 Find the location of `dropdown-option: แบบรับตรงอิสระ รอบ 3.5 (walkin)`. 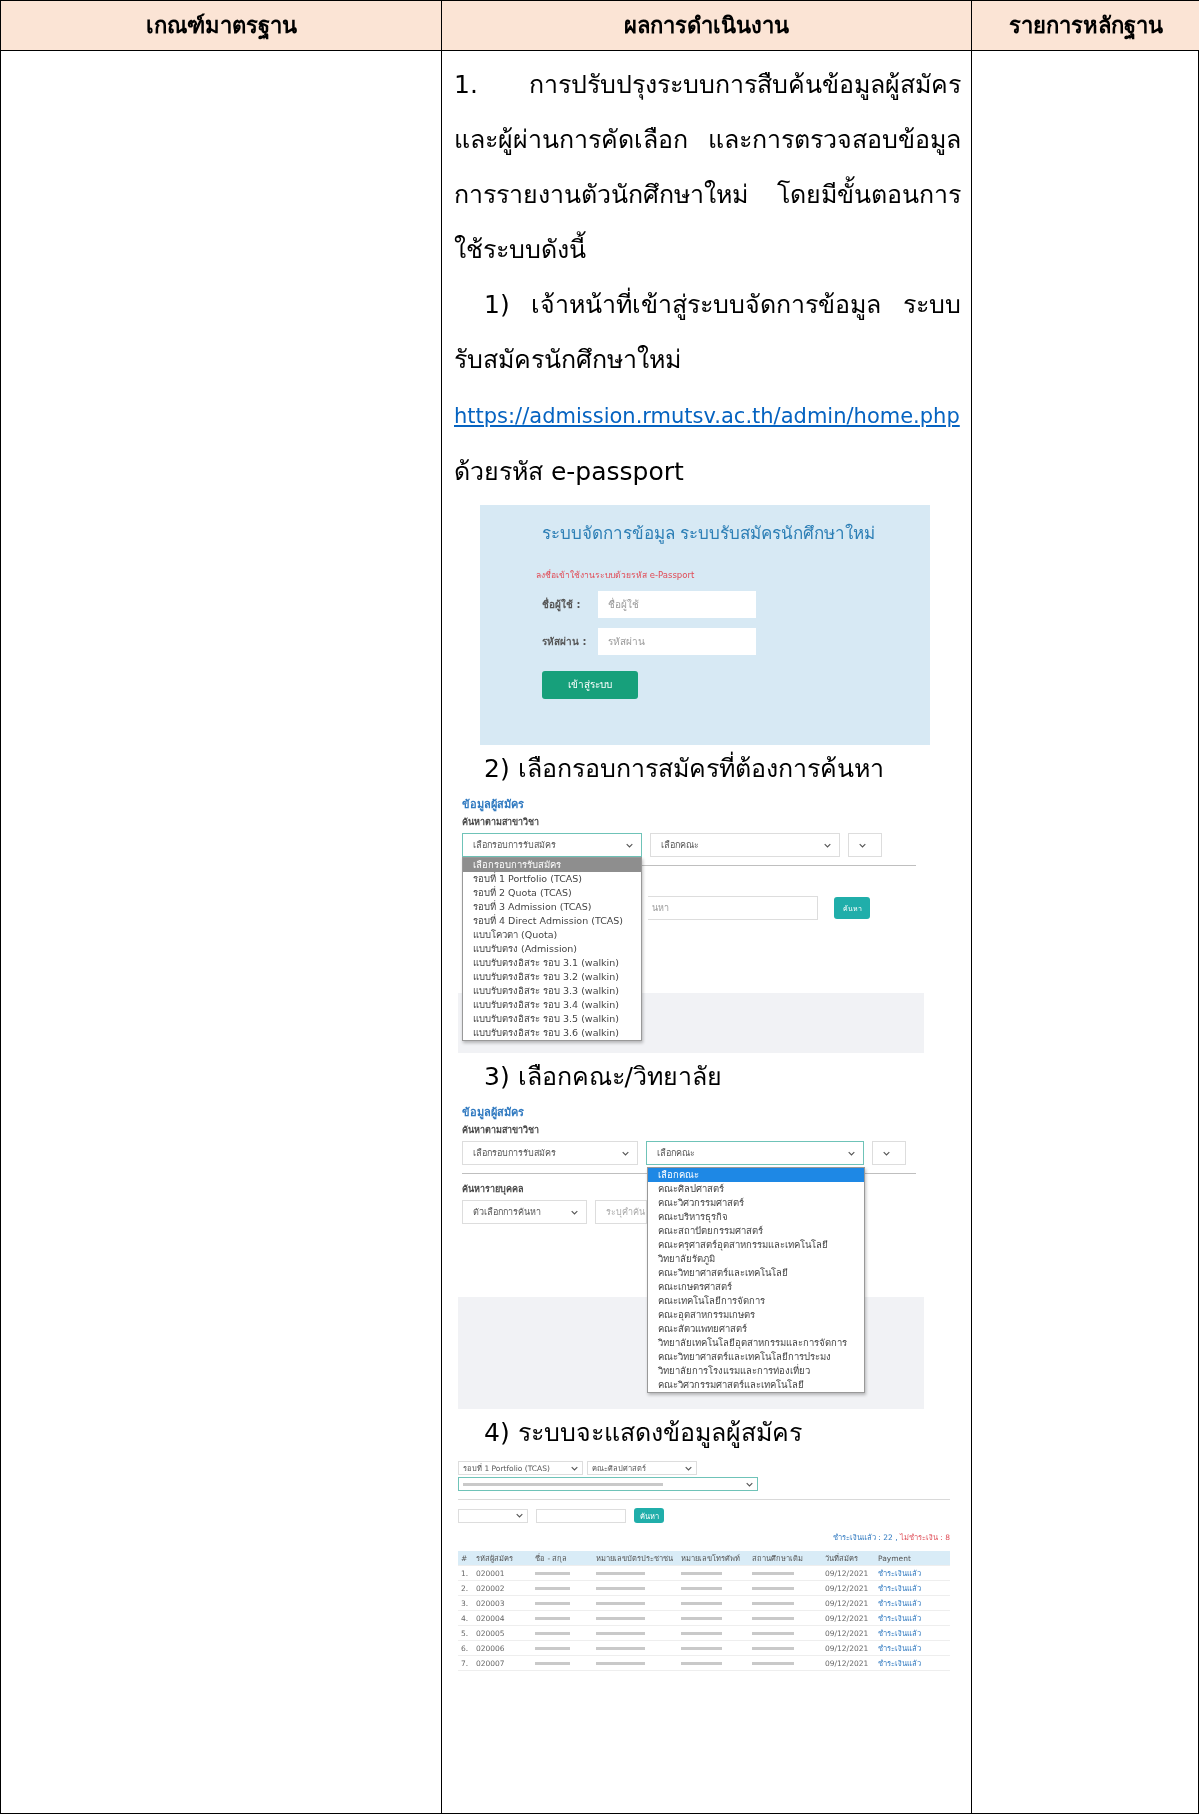

dropdown-option: แบบรับตรงอิสระ รอบ 3.5 (walkin) is located at coordinates (552, 1019).